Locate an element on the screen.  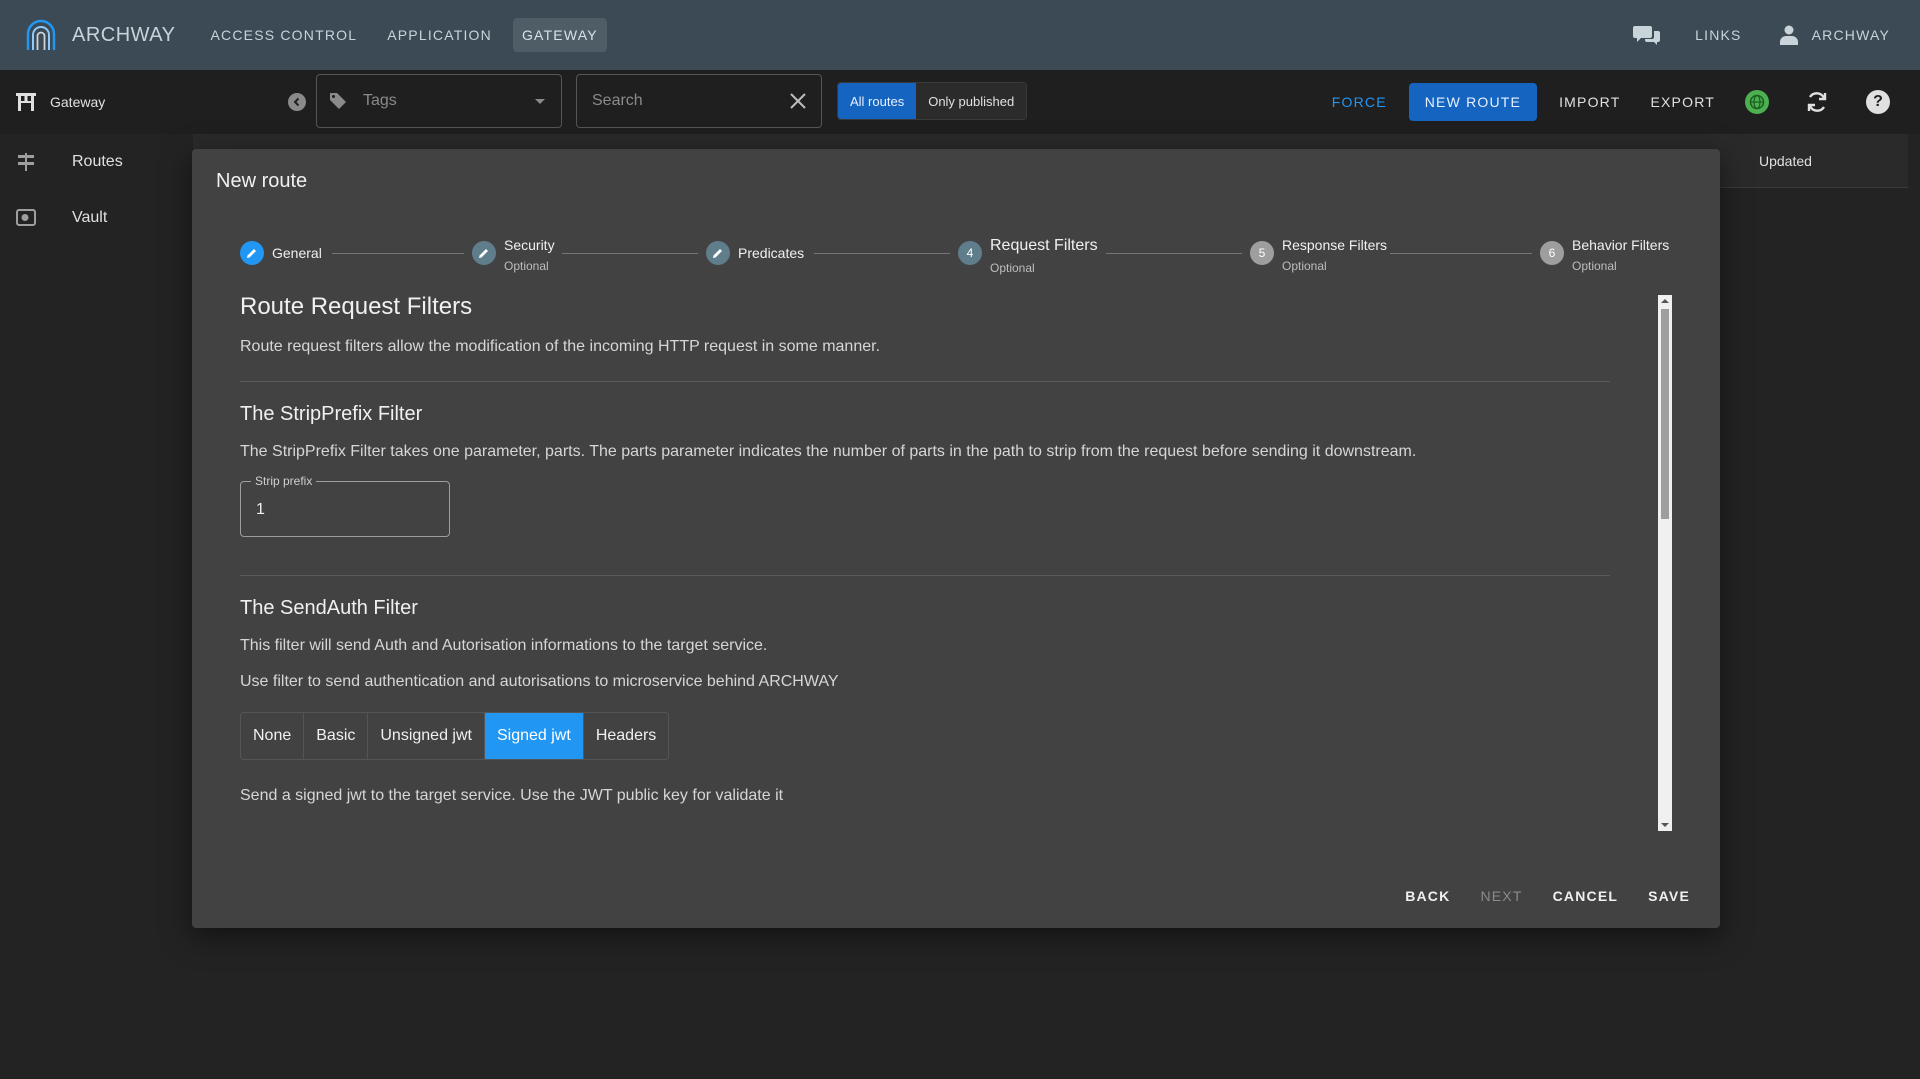
strip-prefix-value: 1 is located at coordinates (260, 509).